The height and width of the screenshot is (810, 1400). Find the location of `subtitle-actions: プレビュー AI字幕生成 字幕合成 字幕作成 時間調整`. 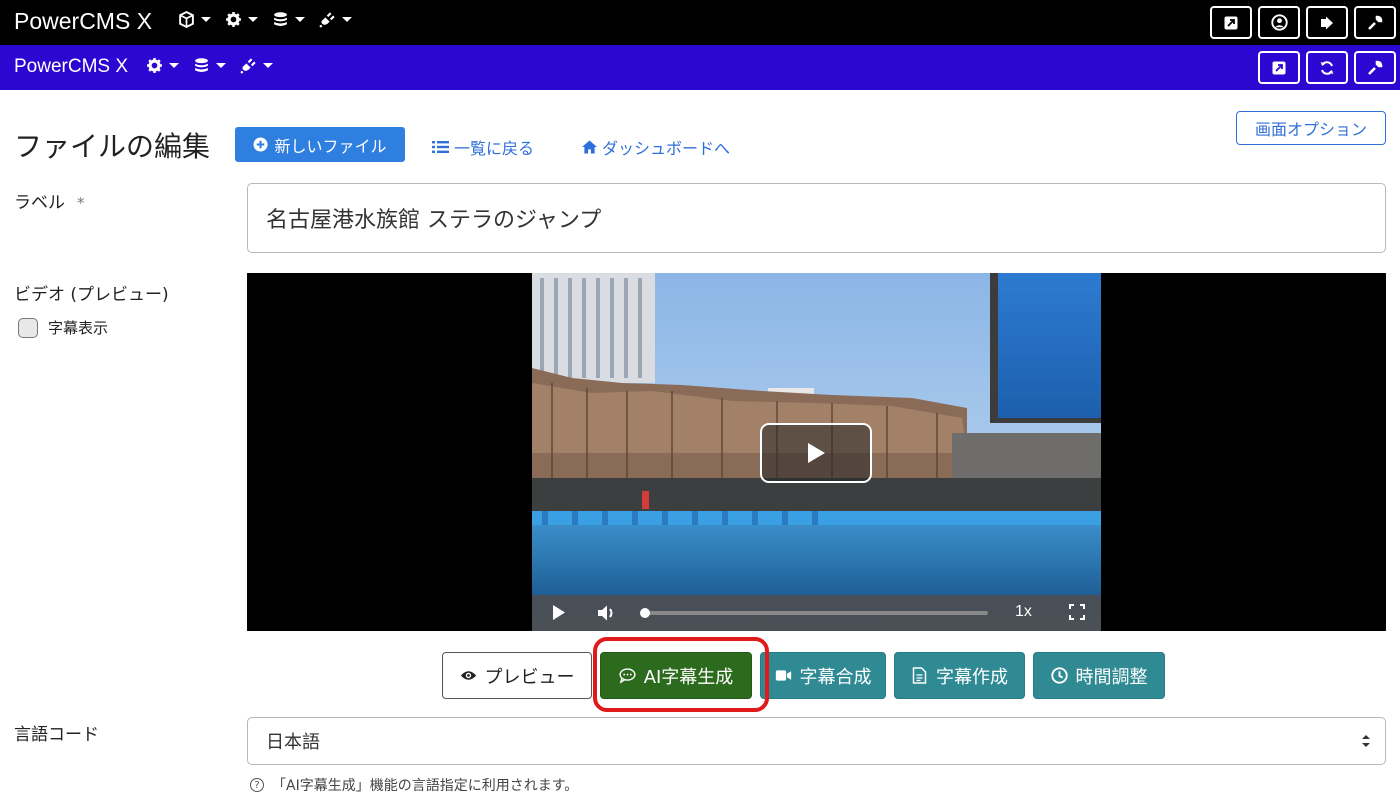

subtitle-actions: プレビュー AI字幕生成 字幕合成 字幕作成 時間調整 is located at coordinates (807, 675).